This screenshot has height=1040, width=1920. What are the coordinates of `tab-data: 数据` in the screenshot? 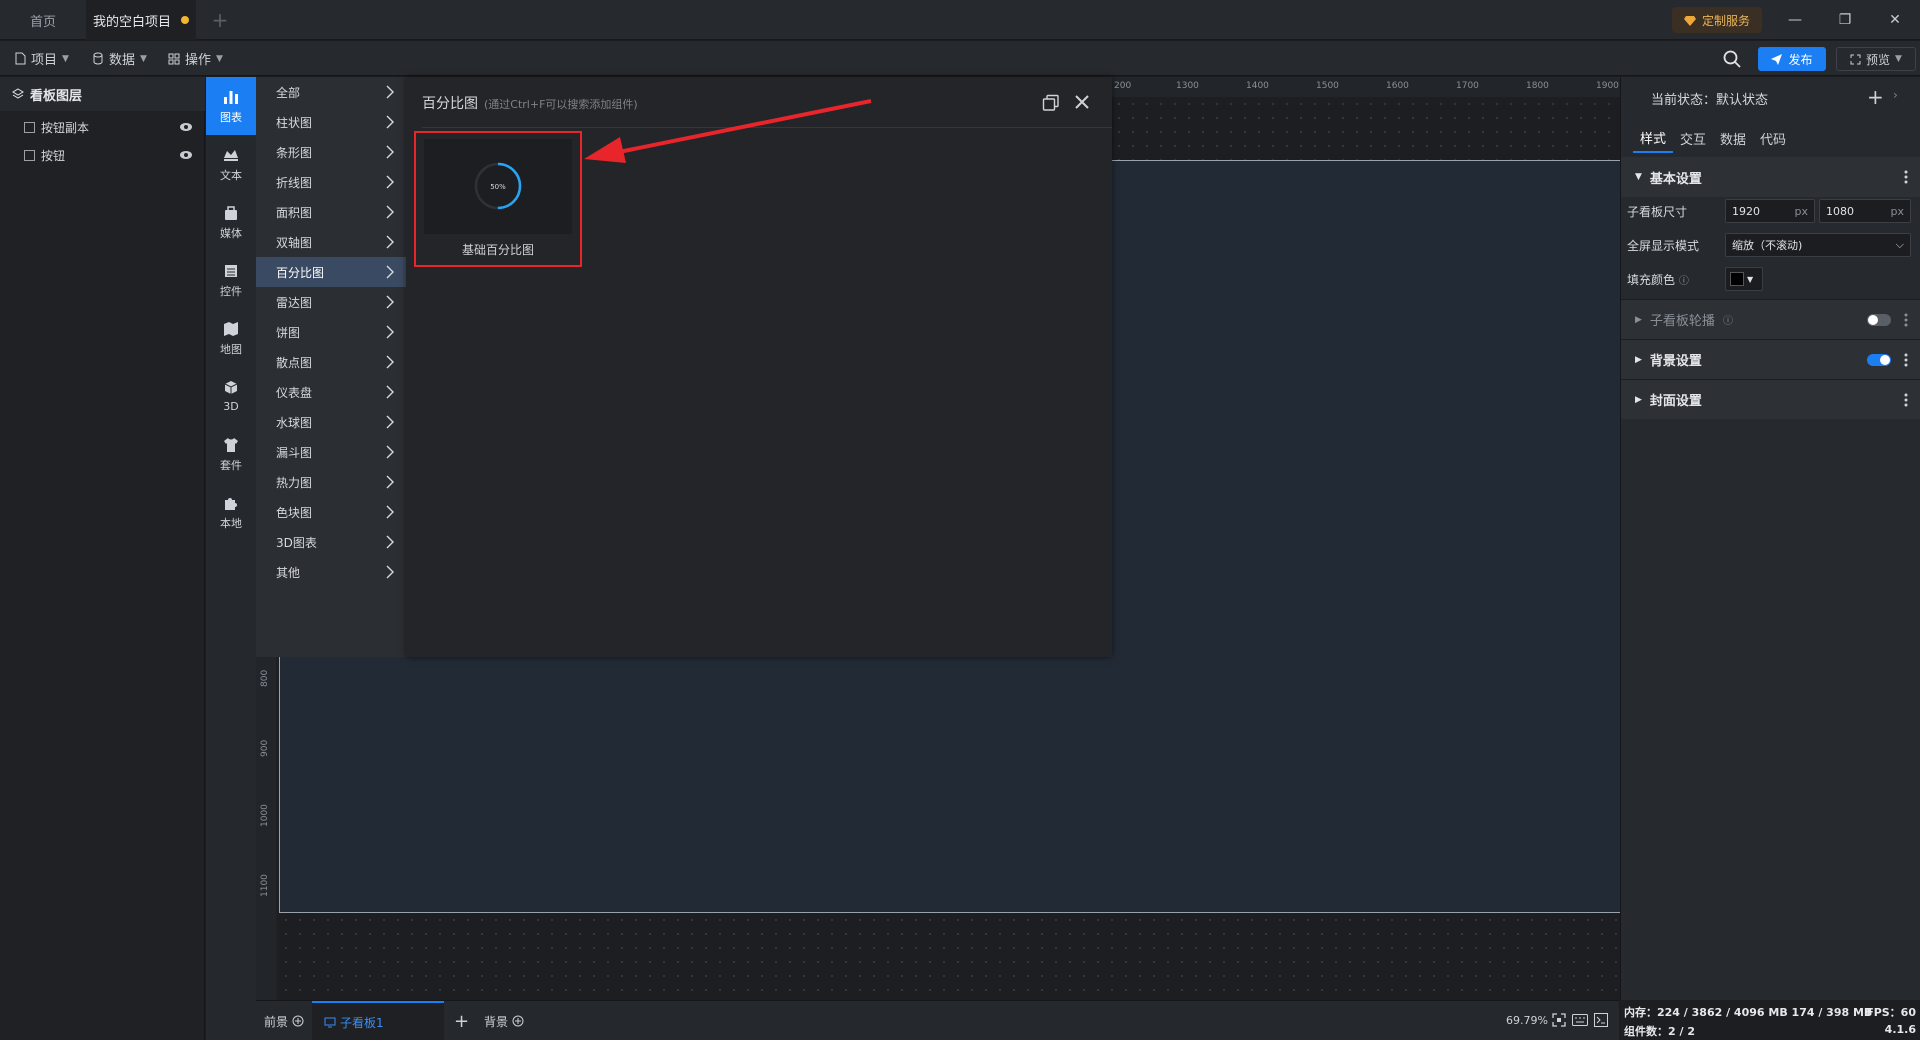 It's located at (1733, 138).